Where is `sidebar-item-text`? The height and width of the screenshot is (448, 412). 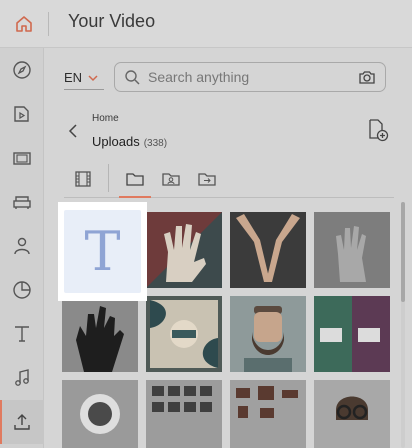
sidebar-item-text is located at coordinates (22, 334).